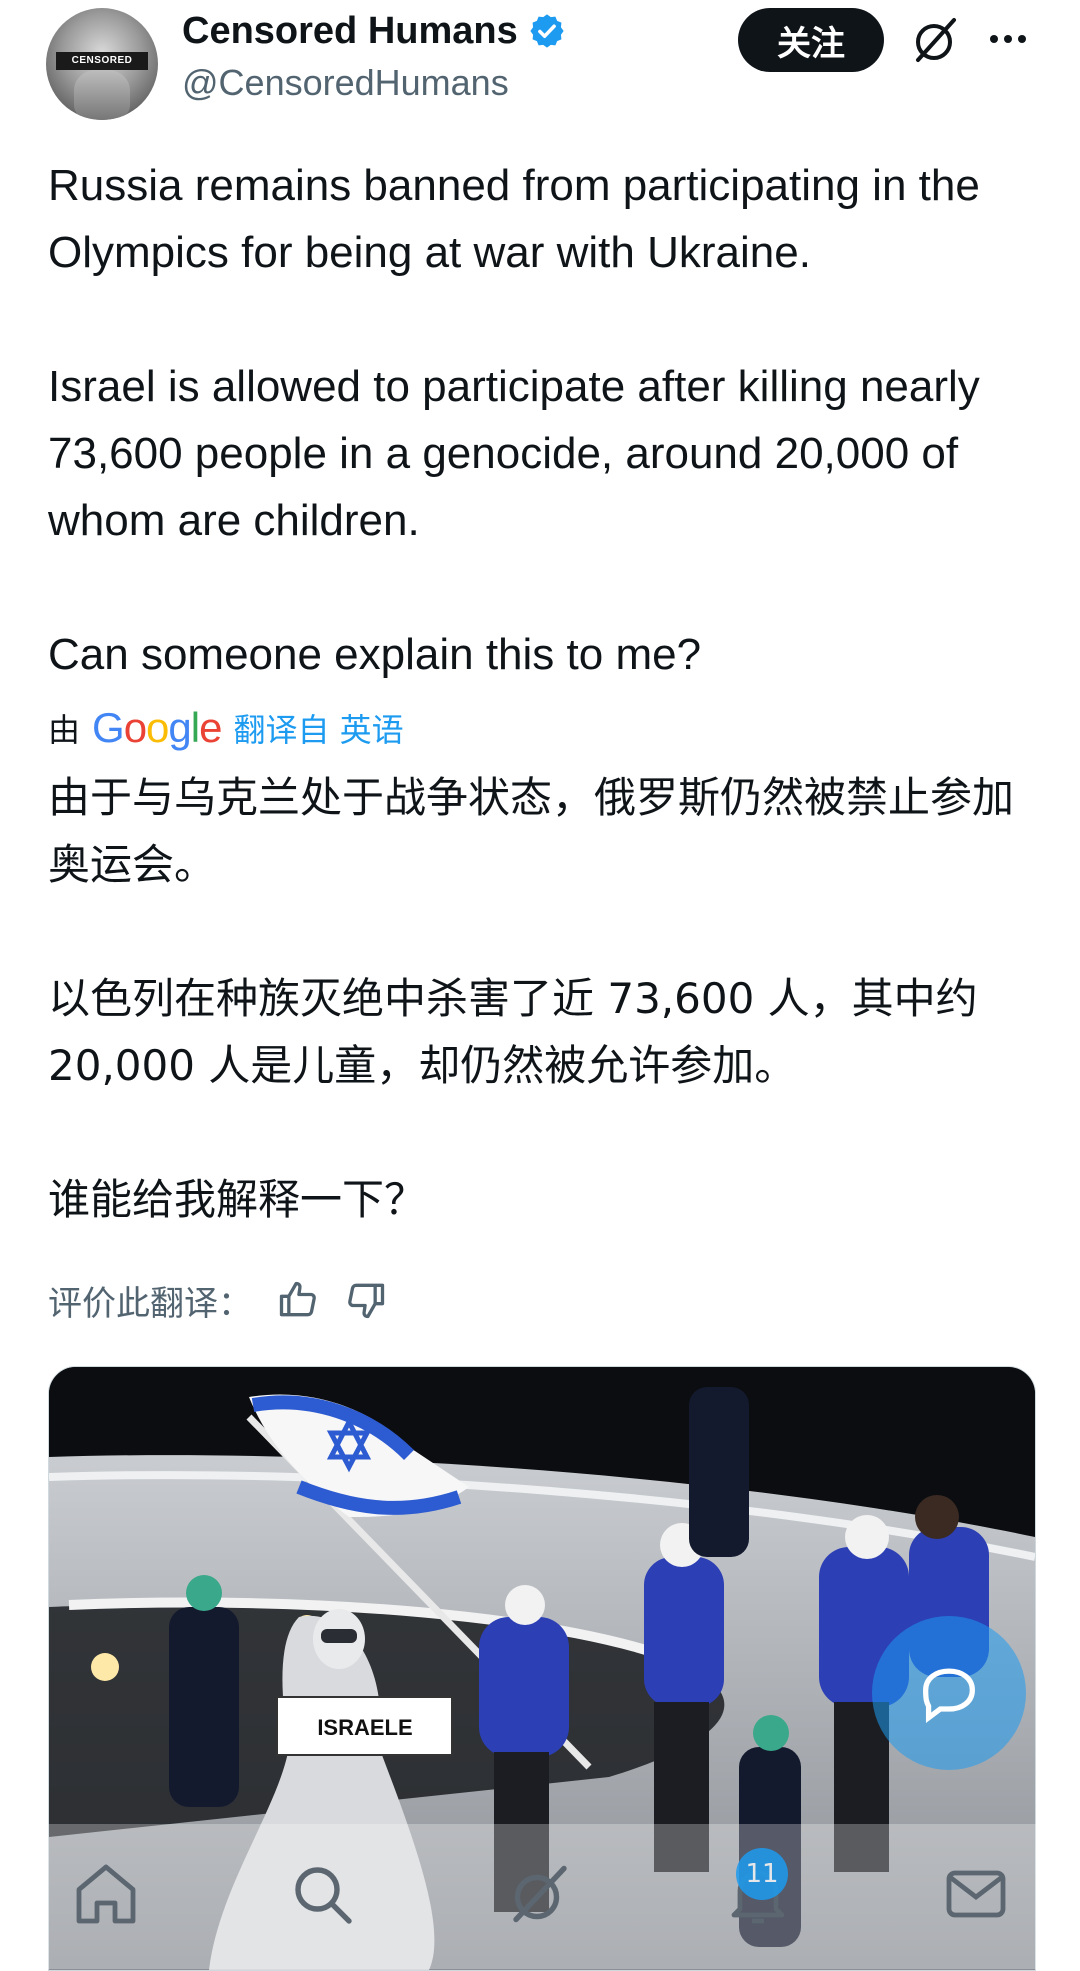 The width and height of the screenshot is (1080, 1971). Describe the element at coordinates (298, 1300) in the screenshot. I see `thumbs-up-icon` at that location.